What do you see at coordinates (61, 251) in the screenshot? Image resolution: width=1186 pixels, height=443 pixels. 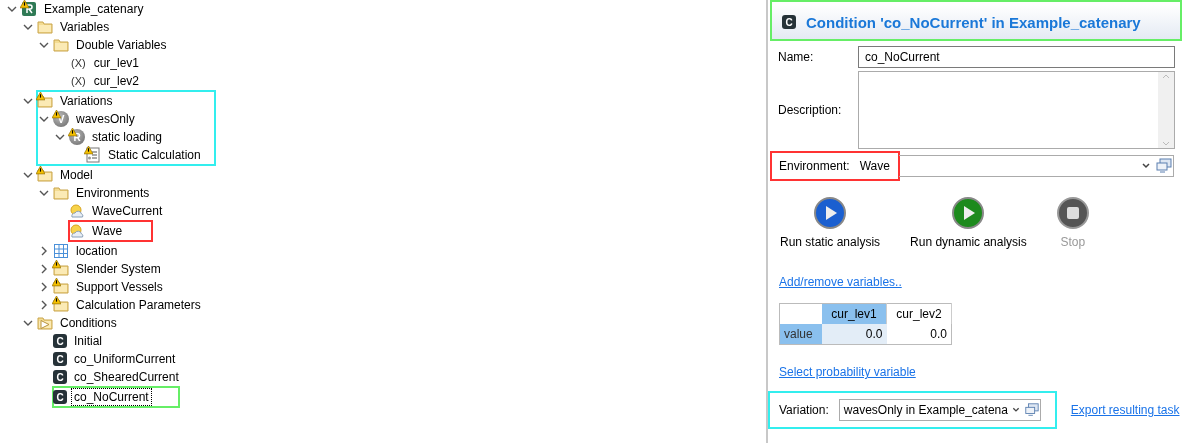 I see `grid-icon` at bounding box center [61, 251].